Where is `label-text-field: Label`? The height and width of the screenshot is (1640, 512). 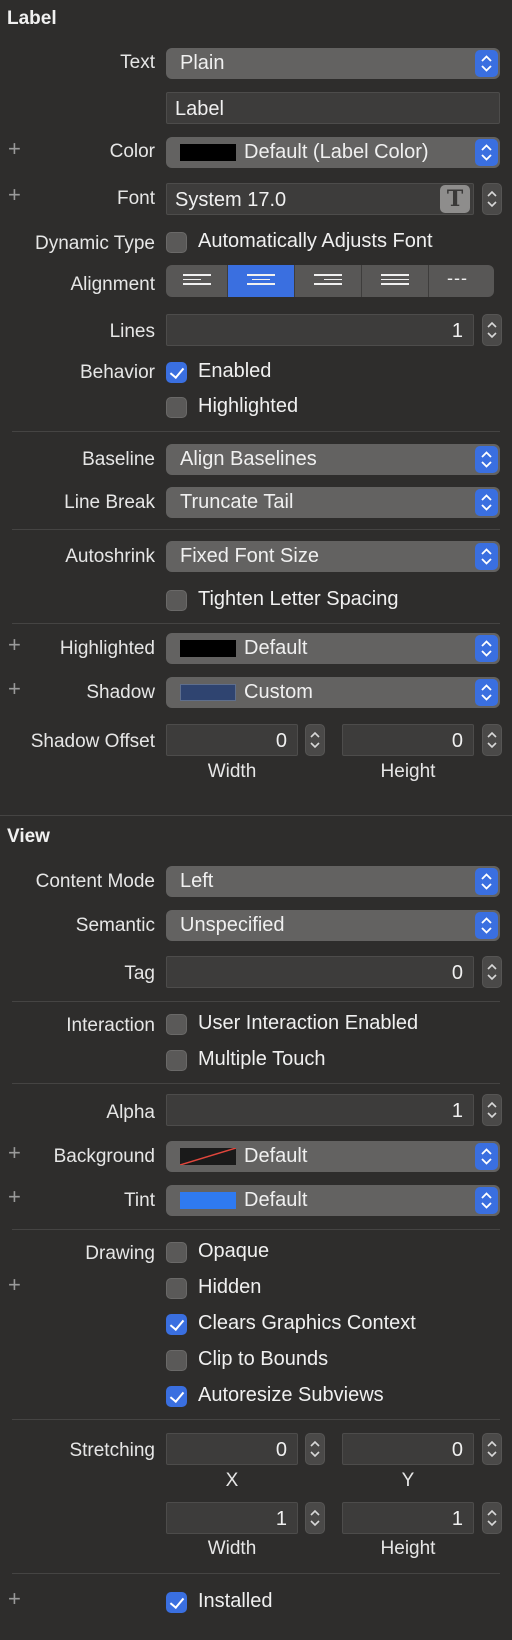
label-text-field: Label is located at coordinates (333, 108).